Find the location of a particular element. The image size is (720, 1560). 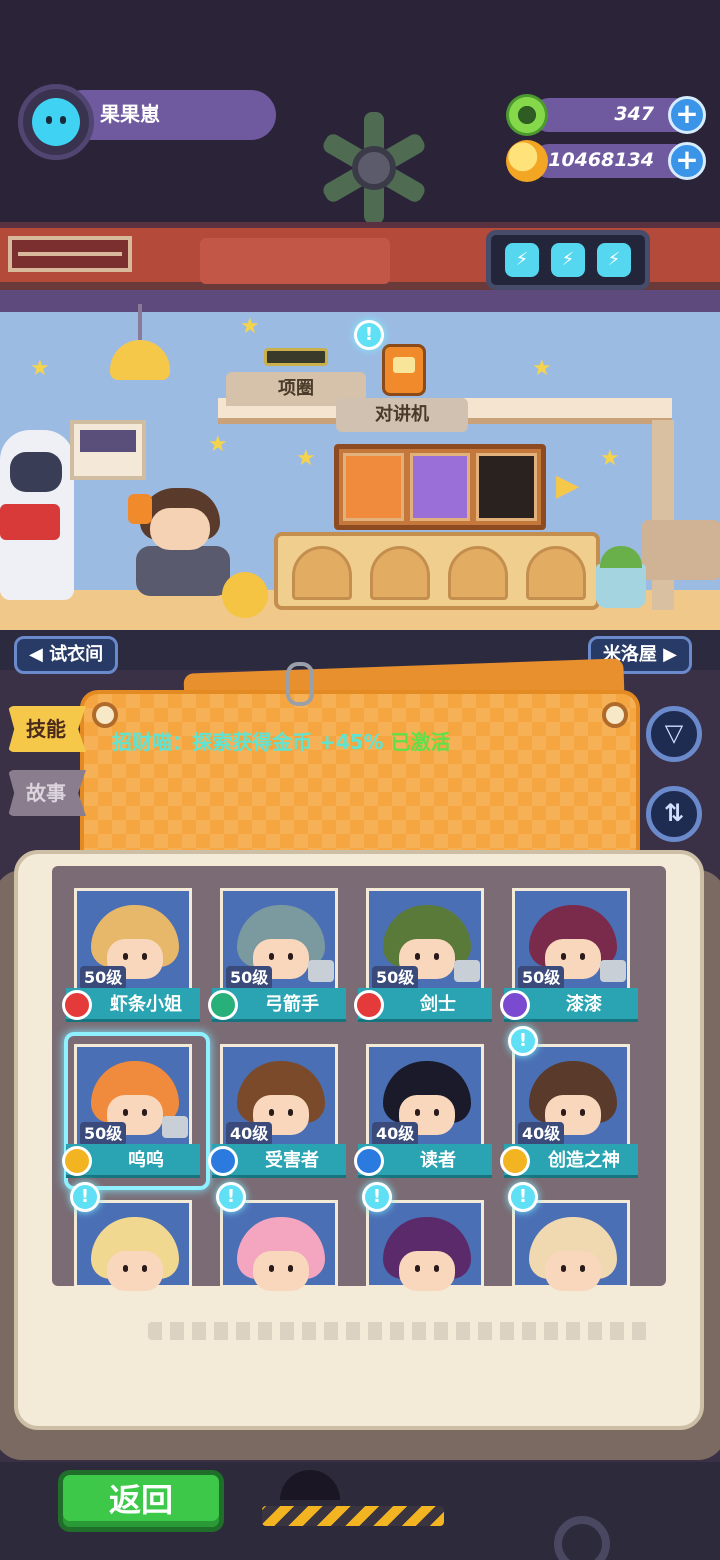

character-card: 50级 虾条小姐 is located at coordinates (132, 951).